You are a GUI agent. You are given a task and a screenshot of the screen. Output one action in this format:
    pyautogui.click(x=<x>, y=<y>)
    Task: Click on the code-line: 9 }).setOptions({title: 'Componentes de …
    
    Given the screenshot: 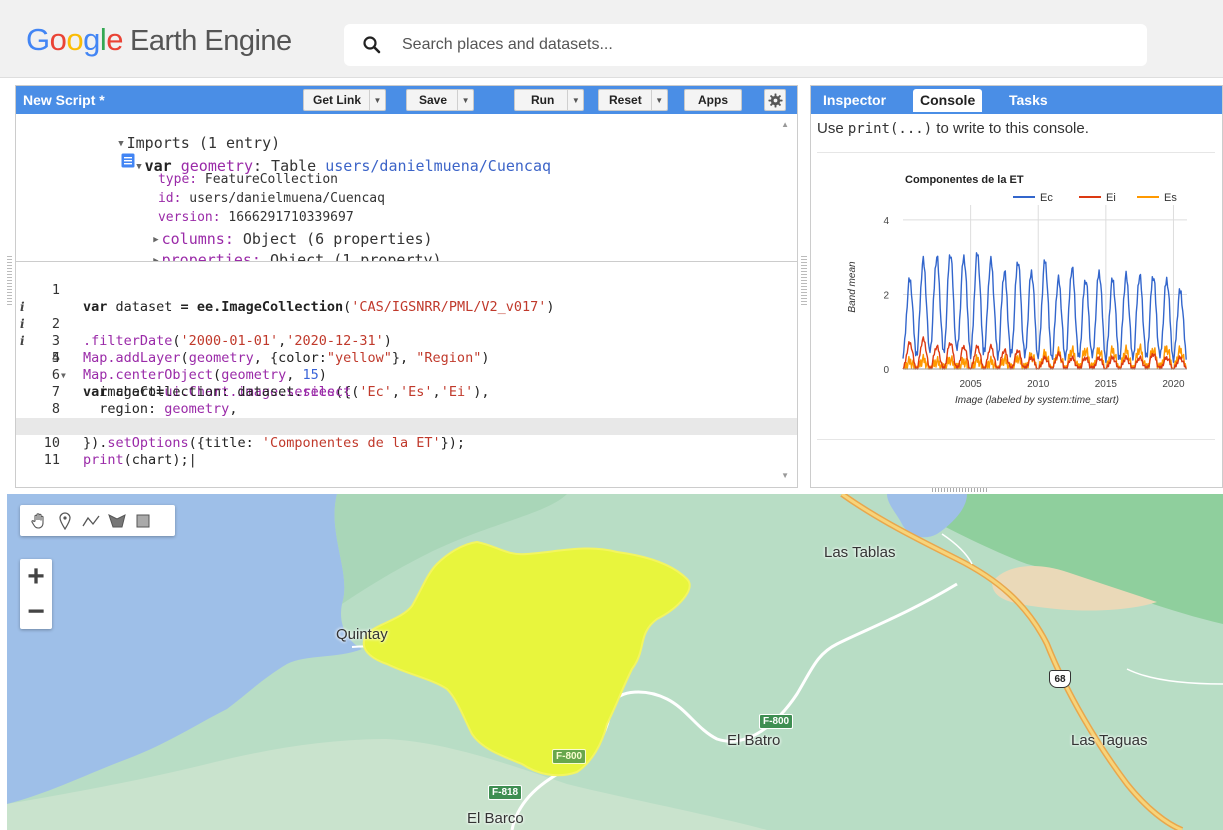 What is the action you would take?
    pyautogui.click(x=406, y=426)
    